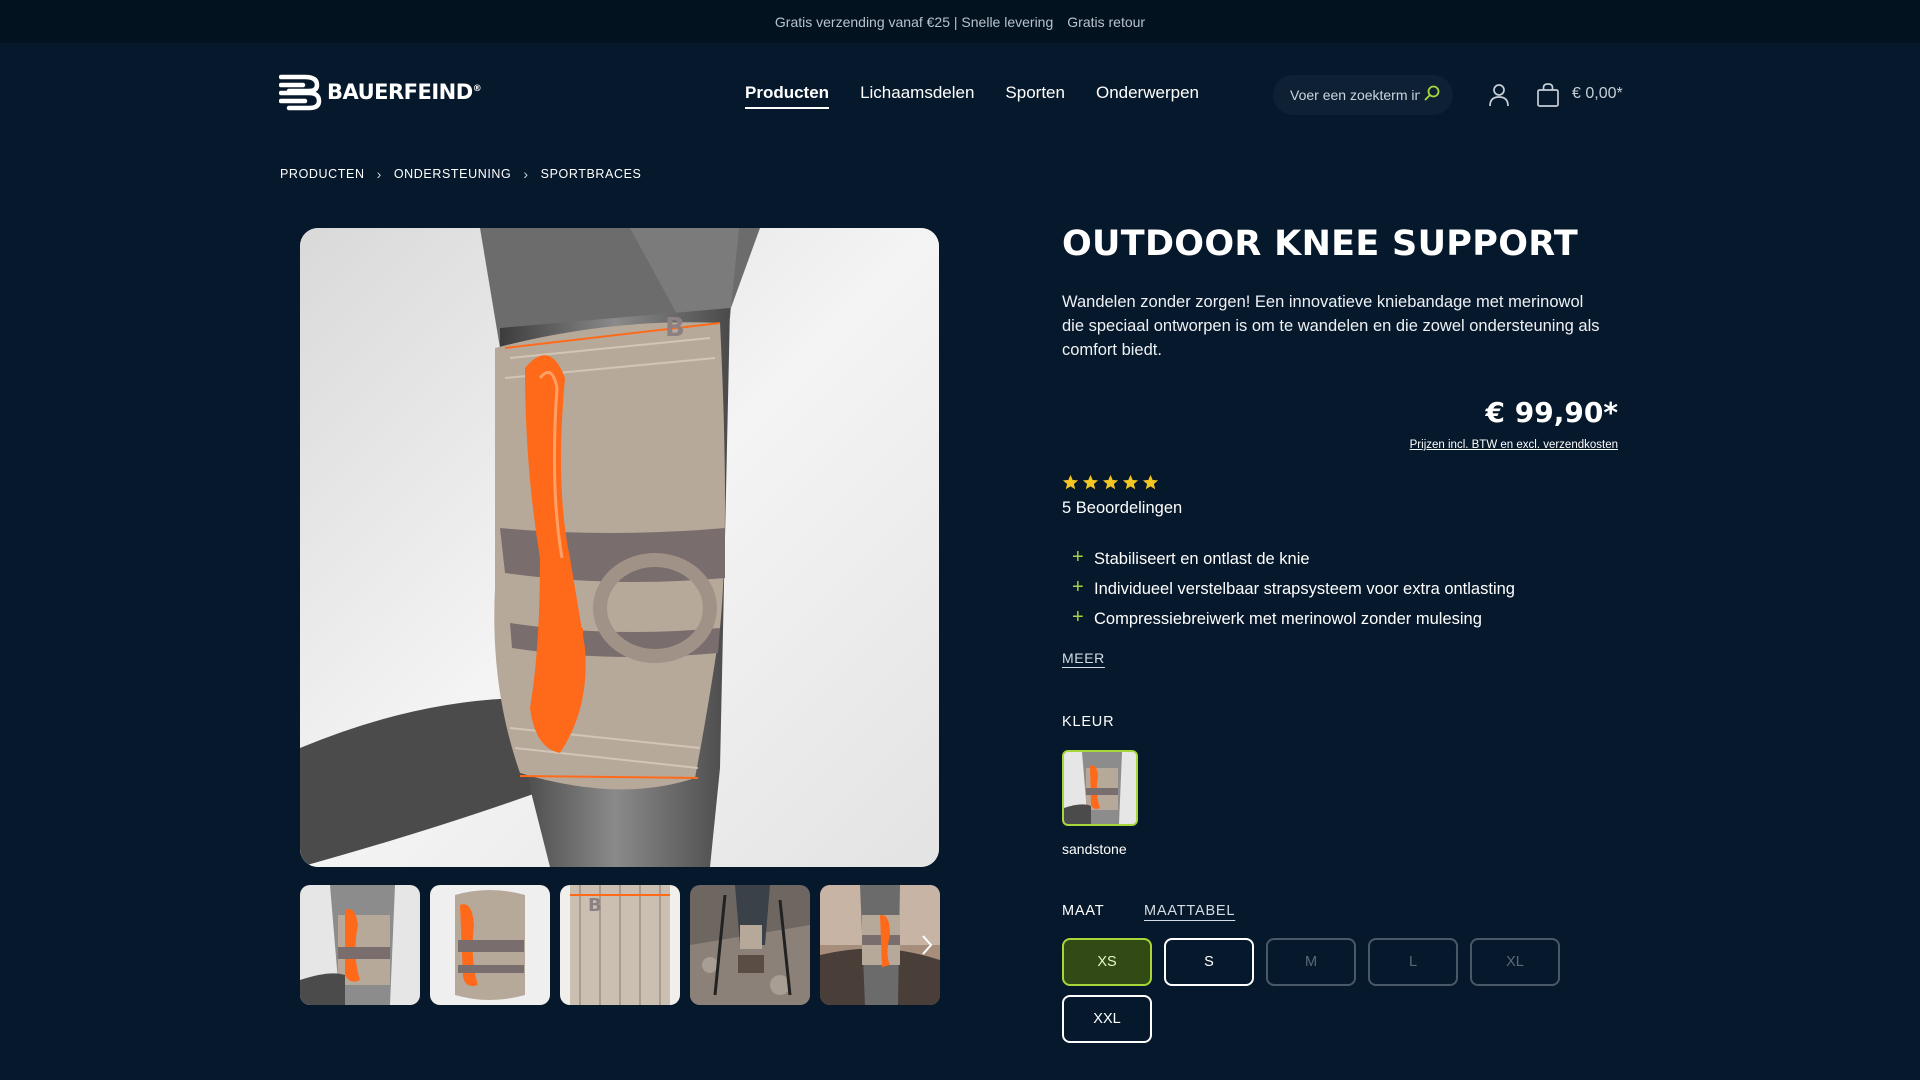 The width and height of the screenshot is (1920, 1080). What do you see at coordinates (1083, 658) in the screenshot?
I see `more-link: MEER` at bounding box center [1083, 658].